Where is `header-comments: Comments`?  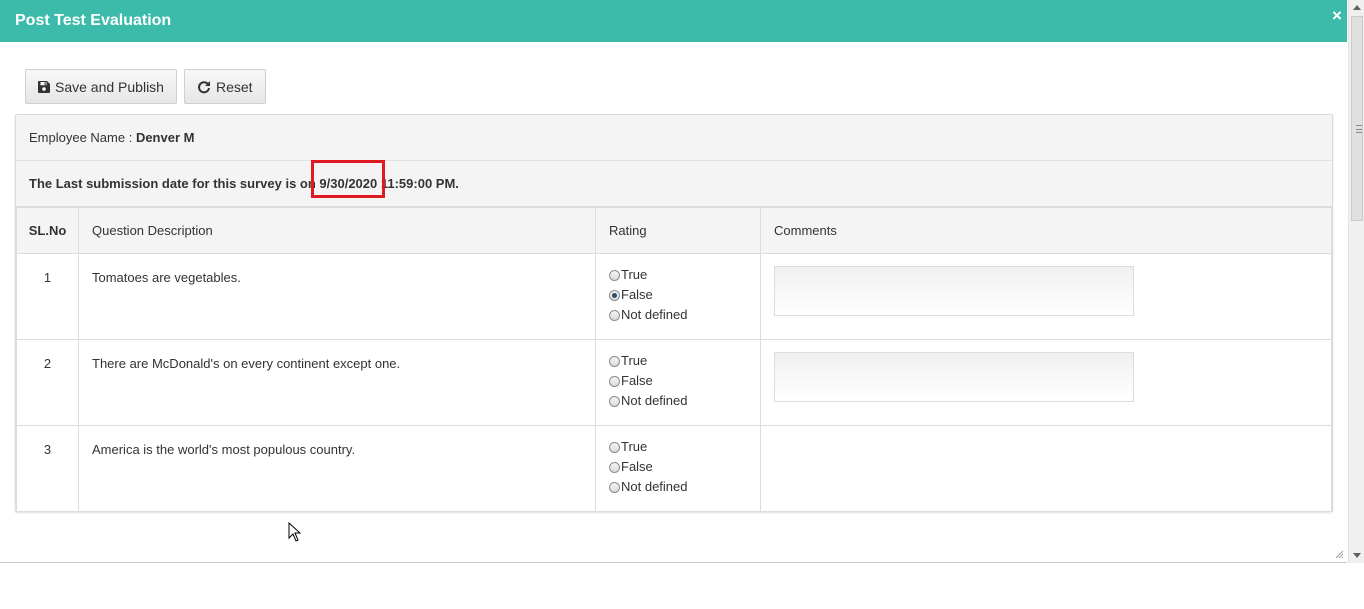
header-comments: Comments is located at coordinates (1046, 230).